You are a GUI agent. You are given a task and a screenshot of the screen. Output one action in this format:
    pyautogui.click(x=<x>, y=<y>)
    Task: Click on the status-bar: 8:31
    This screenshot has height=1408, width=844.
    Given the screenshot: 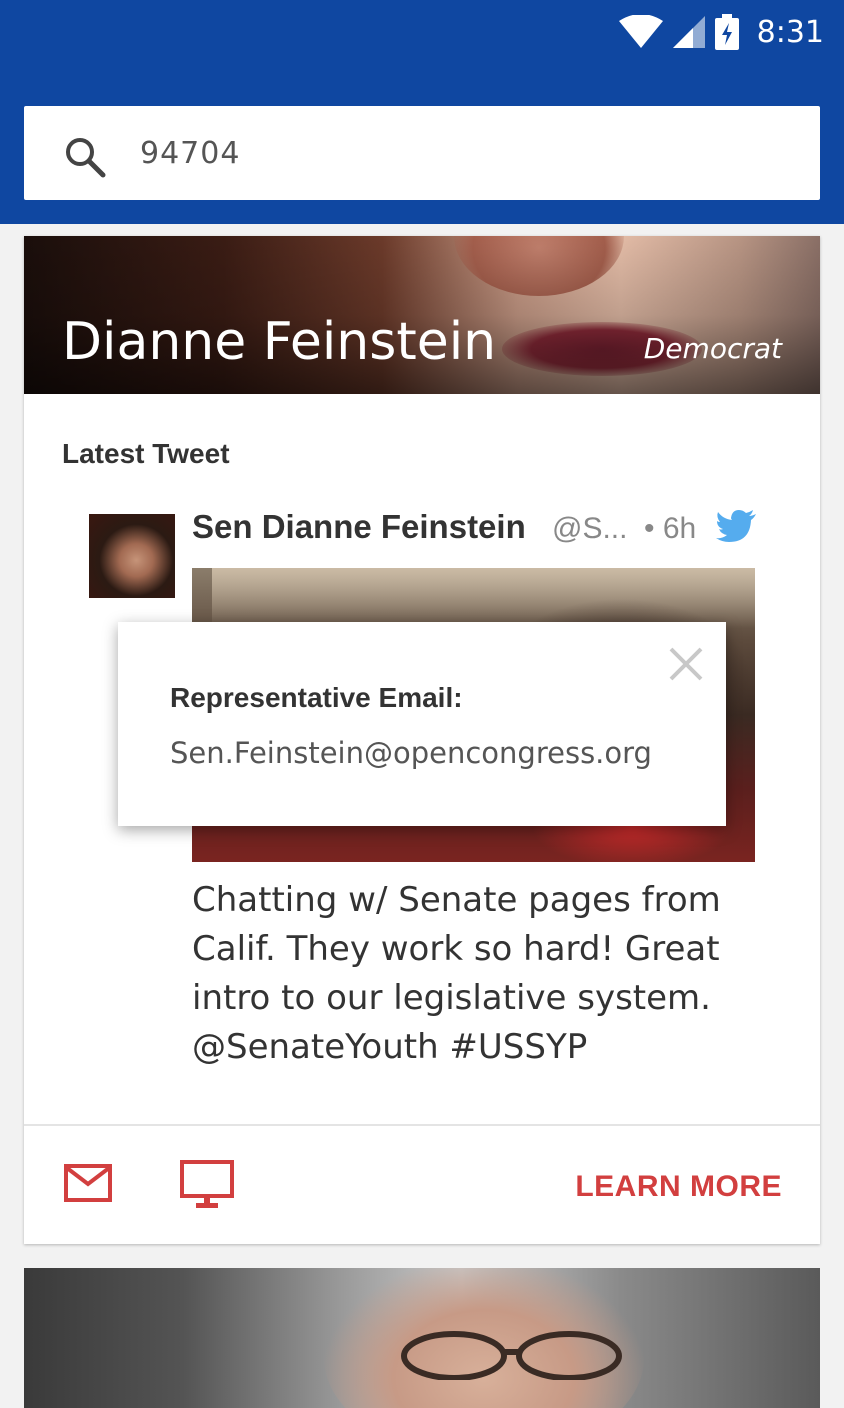 What is the action you would take?
    pyautogui.click(x=422, y=32)
    